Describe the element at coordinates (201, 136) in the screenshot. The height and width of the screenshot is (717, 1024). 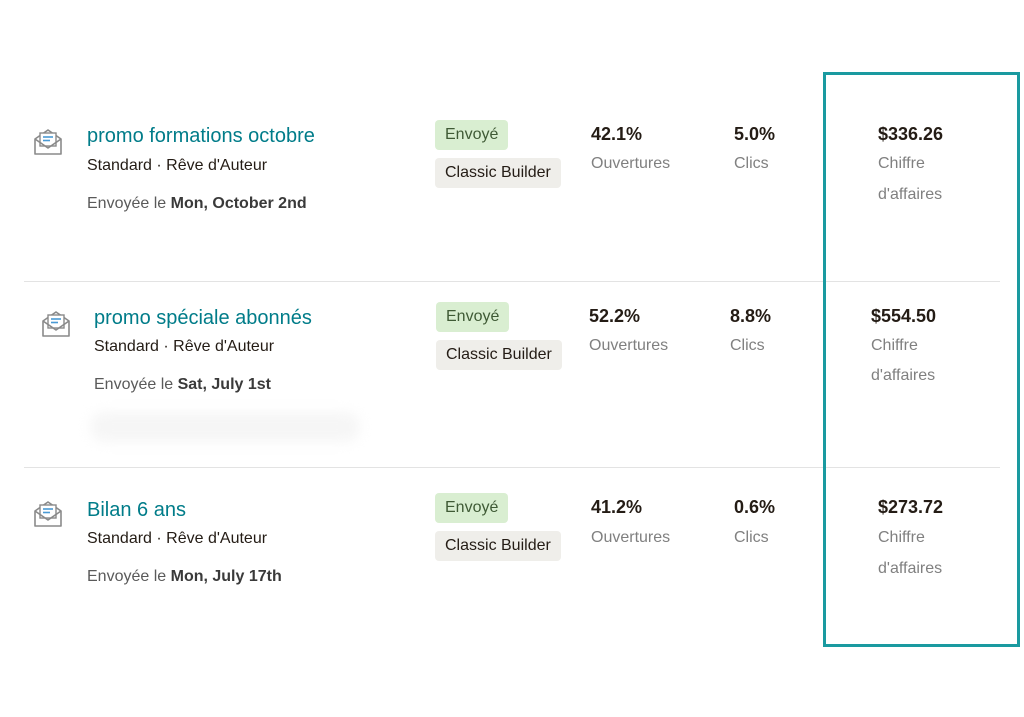
I see `campaign-title-link: promo formations octobre` at that location.